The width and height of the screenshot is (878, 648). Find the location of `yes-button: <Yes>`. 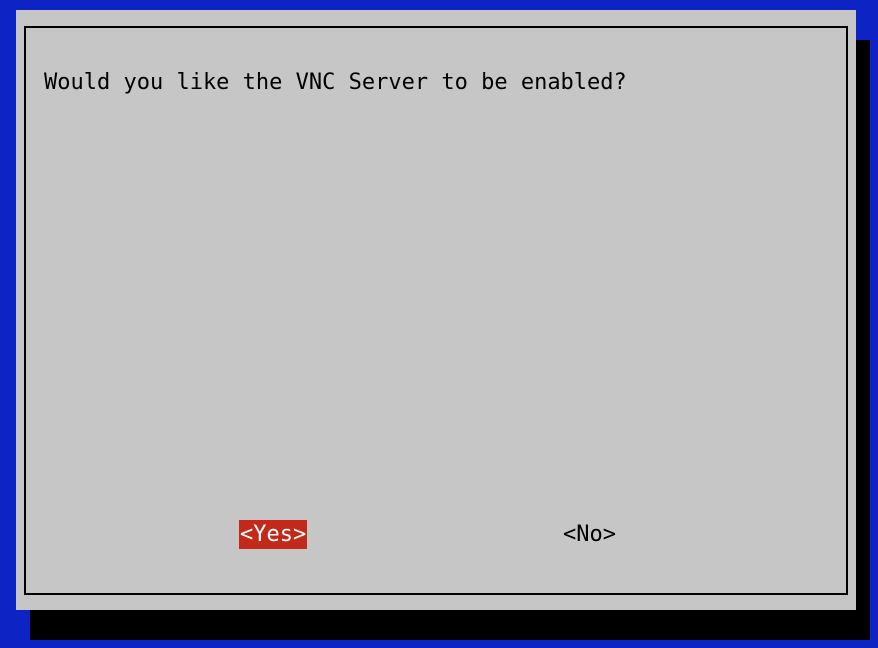

yes-button: <Yes> is located at coordinates (273, 534).